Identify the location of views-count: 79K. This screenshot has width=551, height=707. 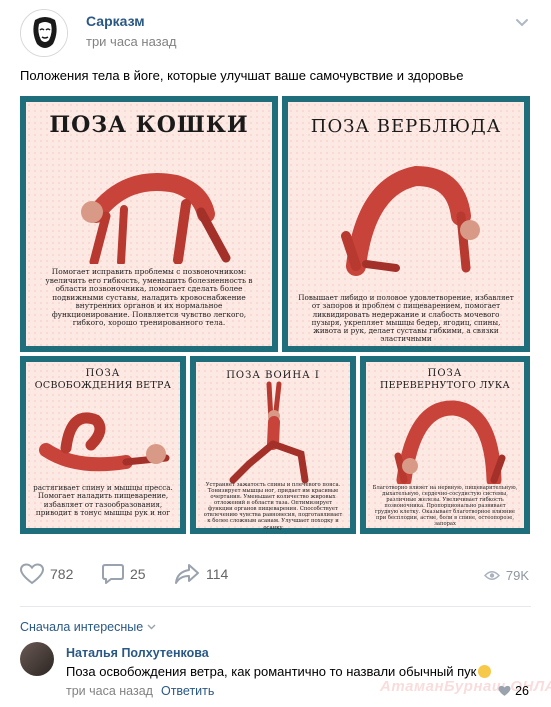
(517, 575).